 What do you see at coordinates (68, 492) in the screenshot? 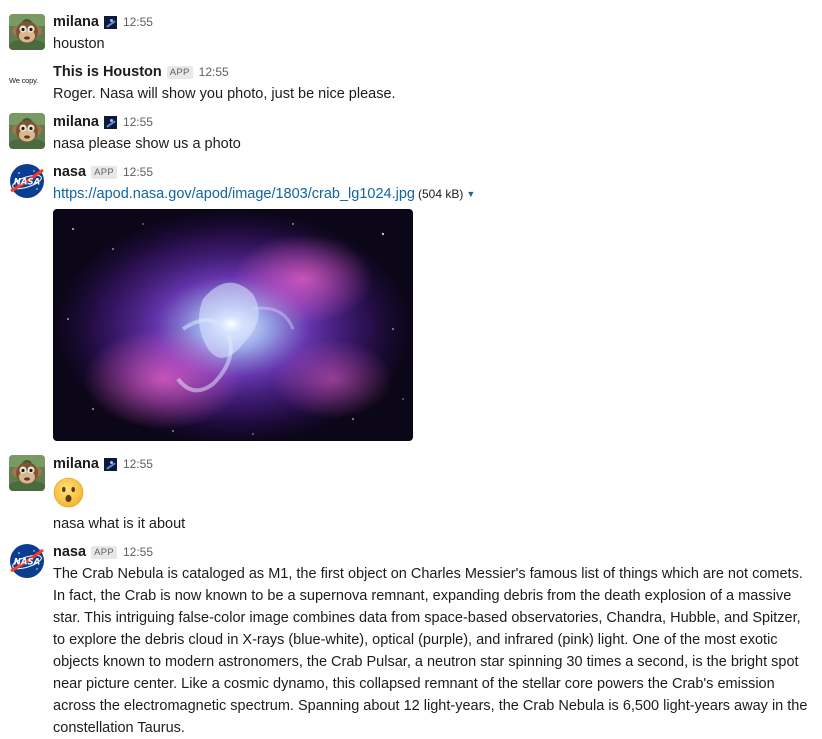
I see `hushed-face-emoji` at bounding box center [68, 492].